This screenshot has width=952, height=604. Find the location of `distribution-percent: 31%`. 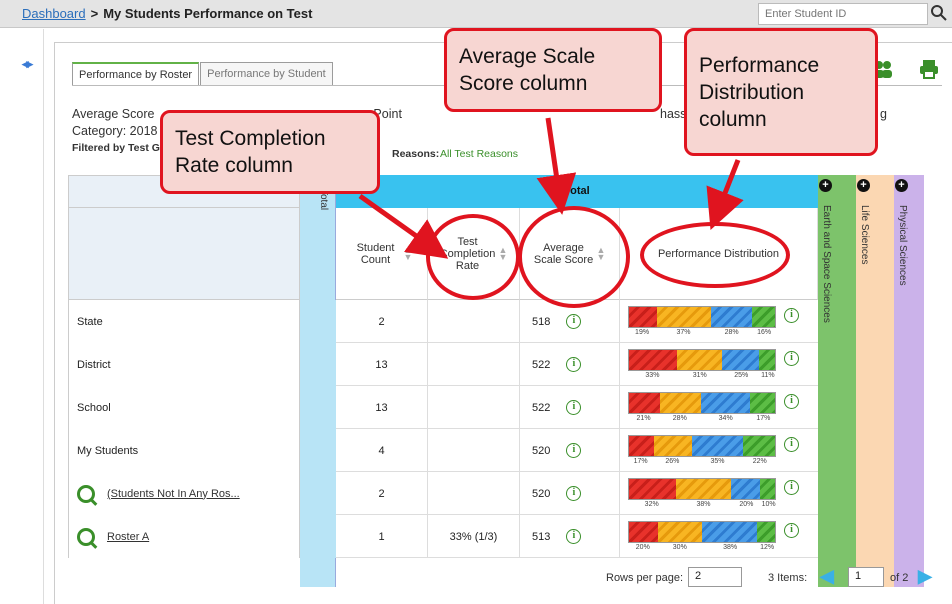

distribution-percent: 31% is located at coordinates (699, 375).